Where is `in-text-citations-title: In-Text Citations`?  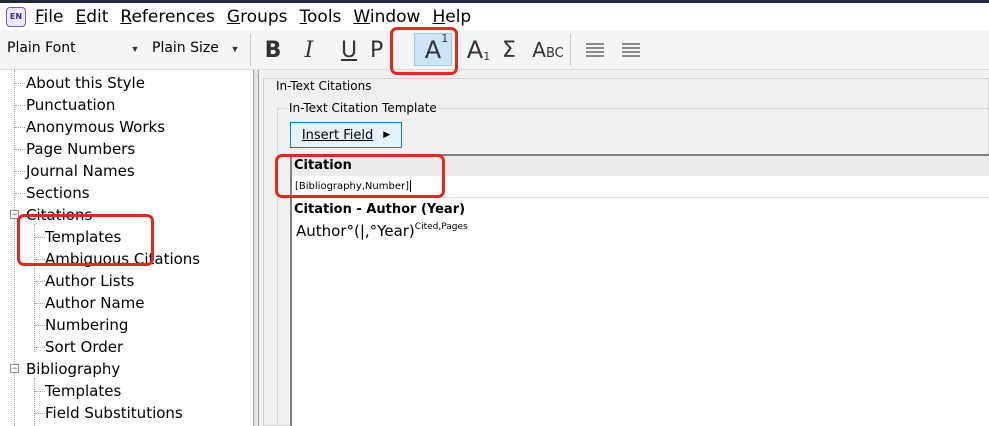 in-text-citations-title: In-Text Citations is located at coordinates (324, 86).